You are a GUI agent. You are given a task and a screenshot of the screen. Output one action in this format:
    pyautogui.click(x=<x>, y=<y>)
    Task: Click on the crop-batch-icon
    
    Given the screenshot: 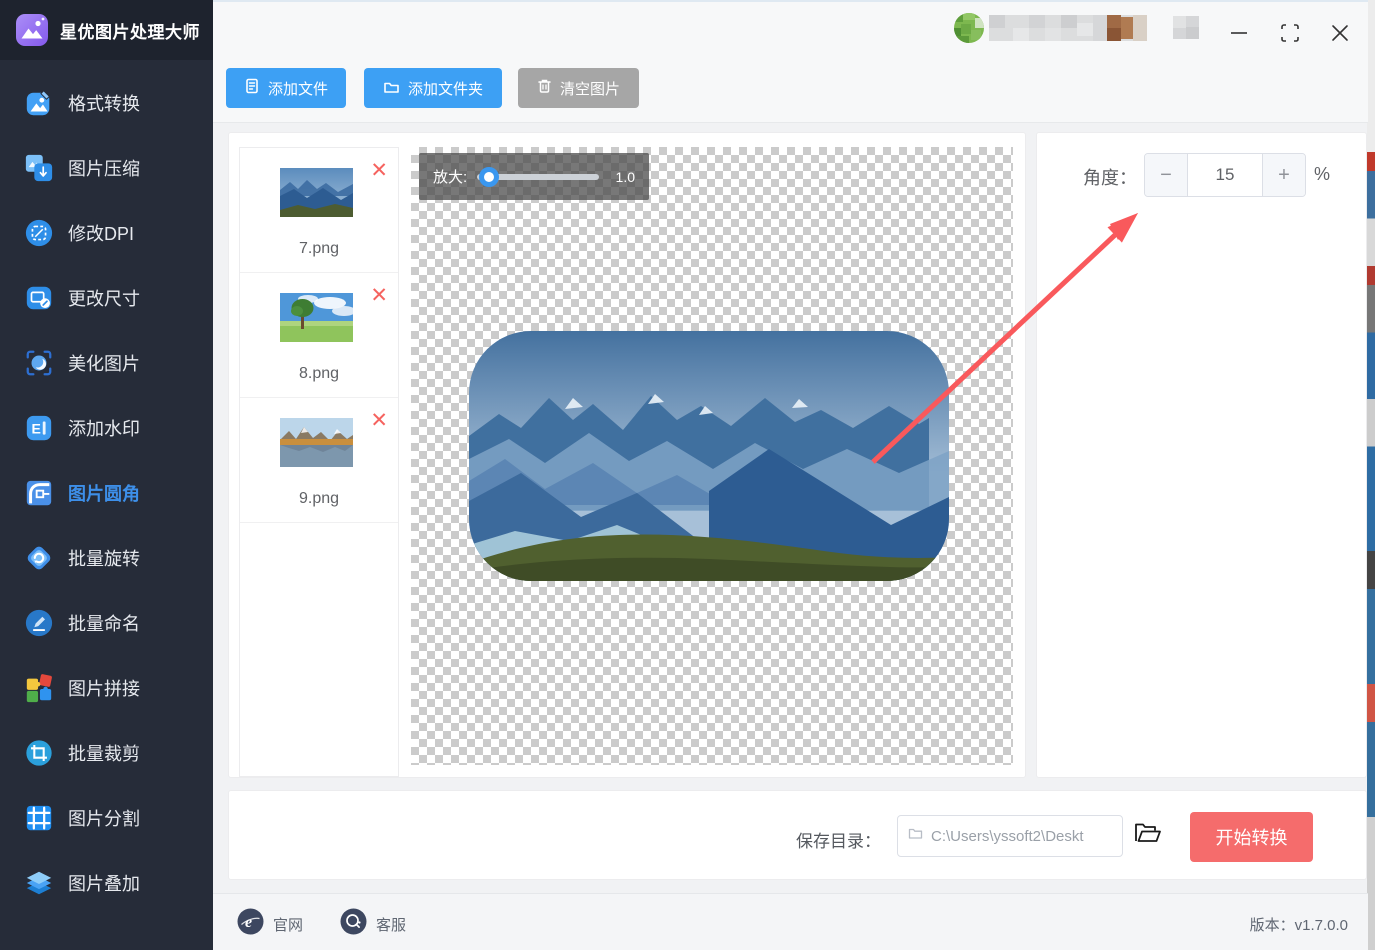 What is the action you would take?
    pyautogui.click(x=39, y=753)
    